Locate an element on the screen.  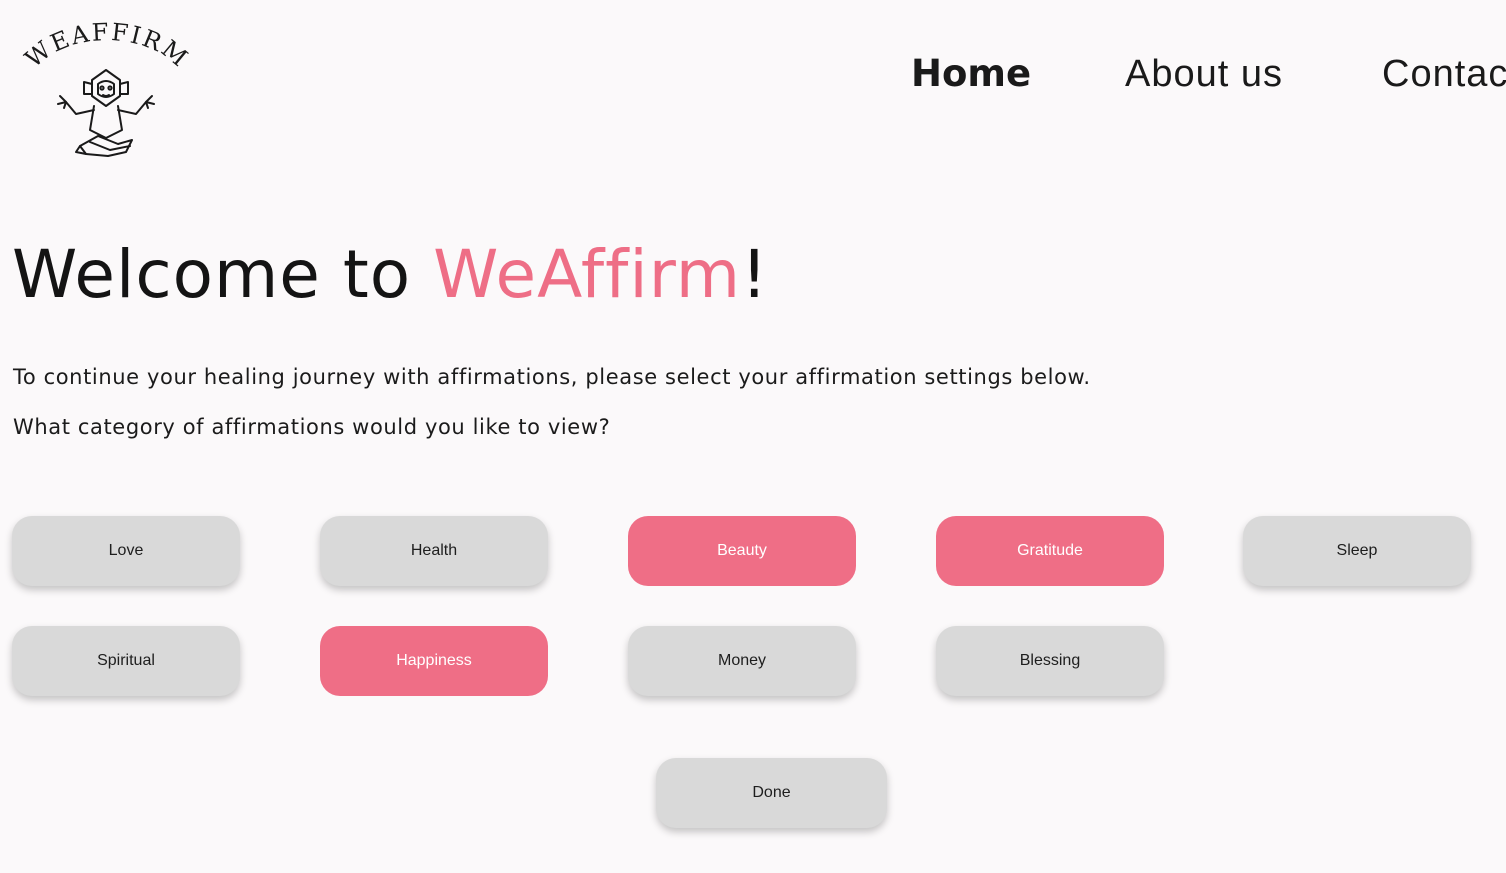
category-love-button: Love is located at coordinates (126, 551).